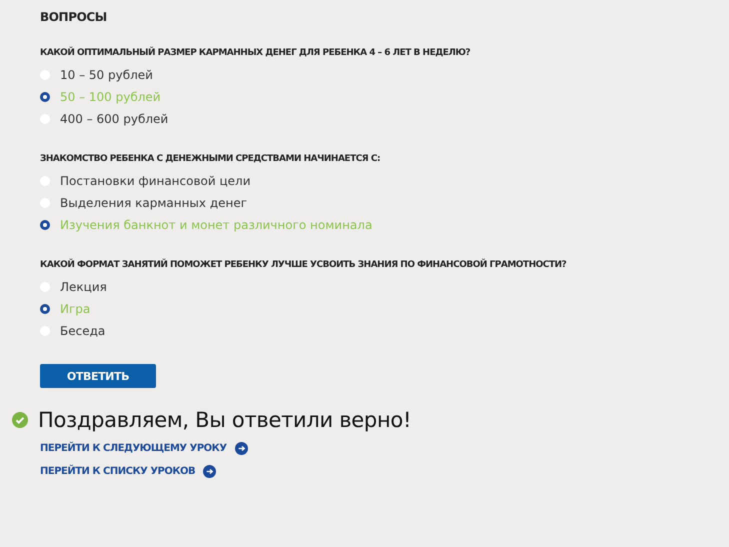 This screenshot has height=547, width=729. Describe the element at coordinates (155, 181) in the screenshot. I see `option-label: Постановки финансовой цели` at that location.